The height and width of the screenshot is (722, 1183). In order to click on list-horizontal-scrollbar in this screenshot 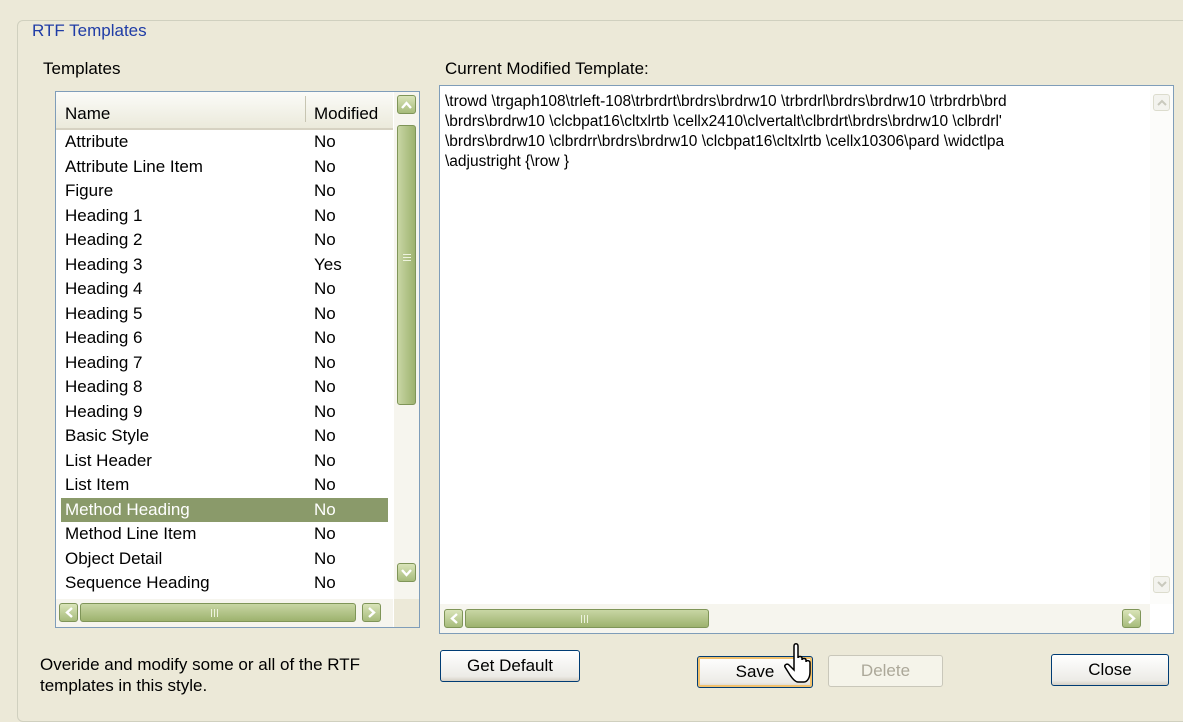, I will do `click(224, 613)`.